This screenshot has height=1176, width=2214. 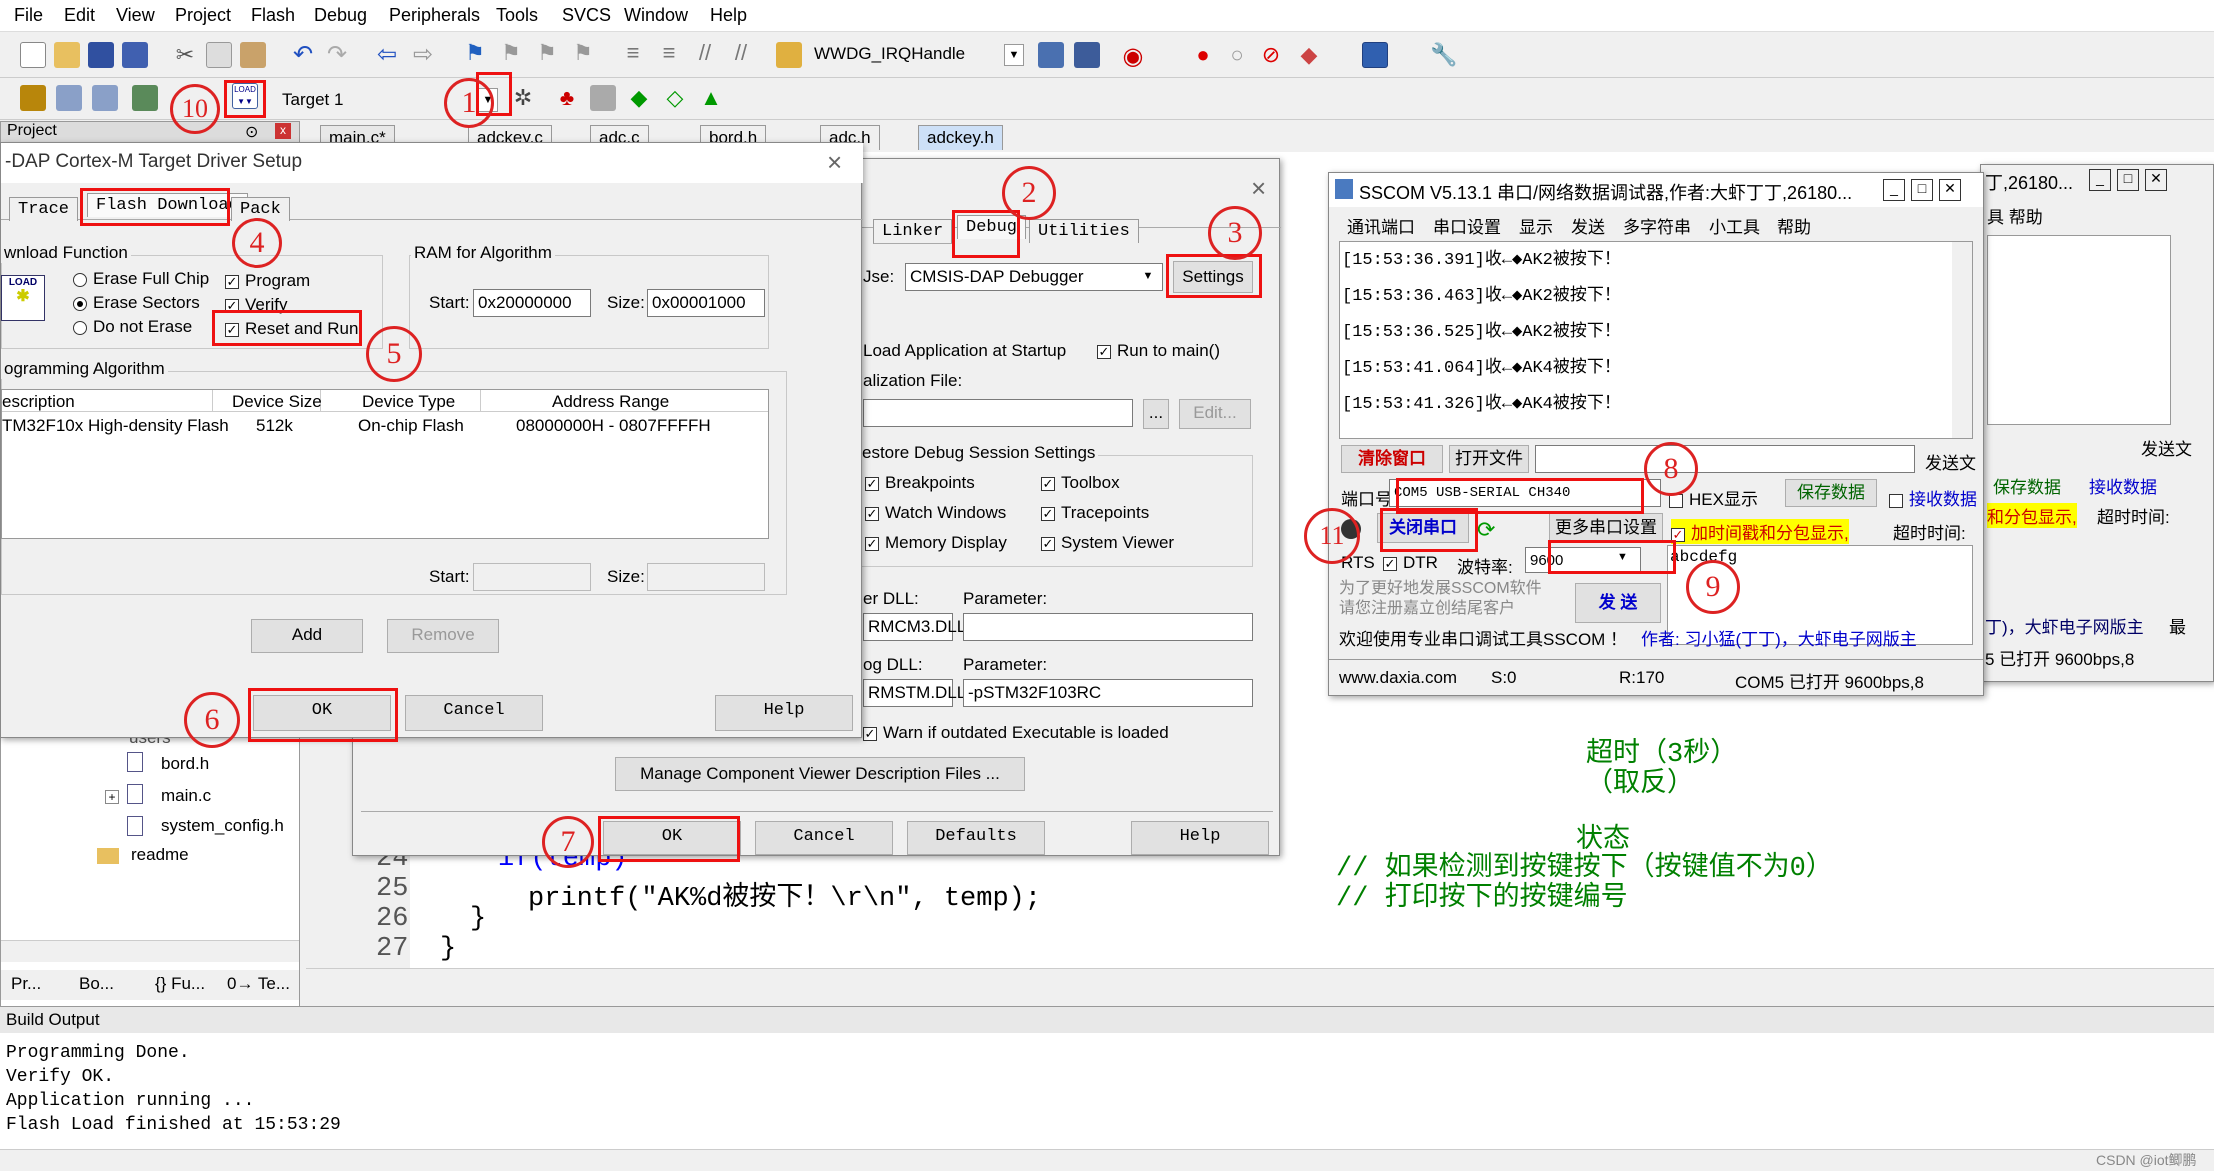 I want to click on tab-adckey-h: adckey.h, so click(x=960, y=137).